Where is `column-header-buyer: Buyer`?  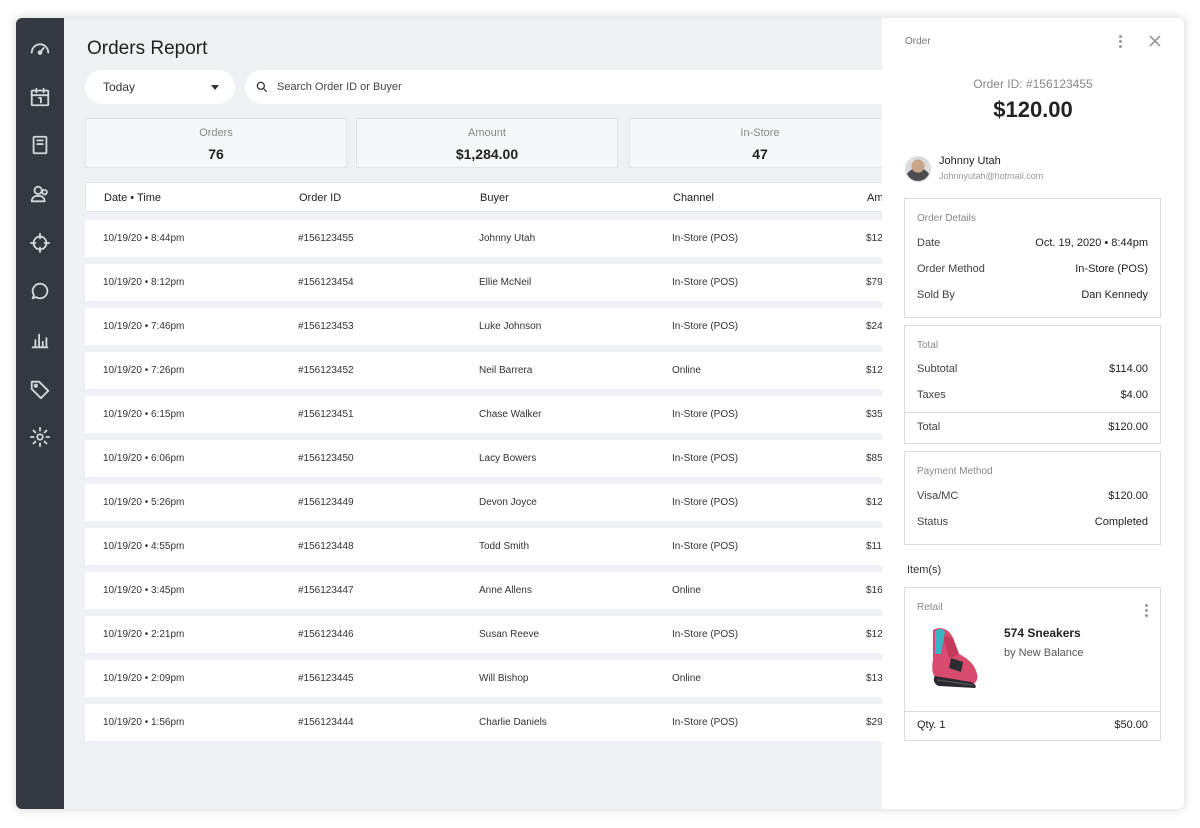
column-header-buyer: Buyer is located at coordinates (494, 198).